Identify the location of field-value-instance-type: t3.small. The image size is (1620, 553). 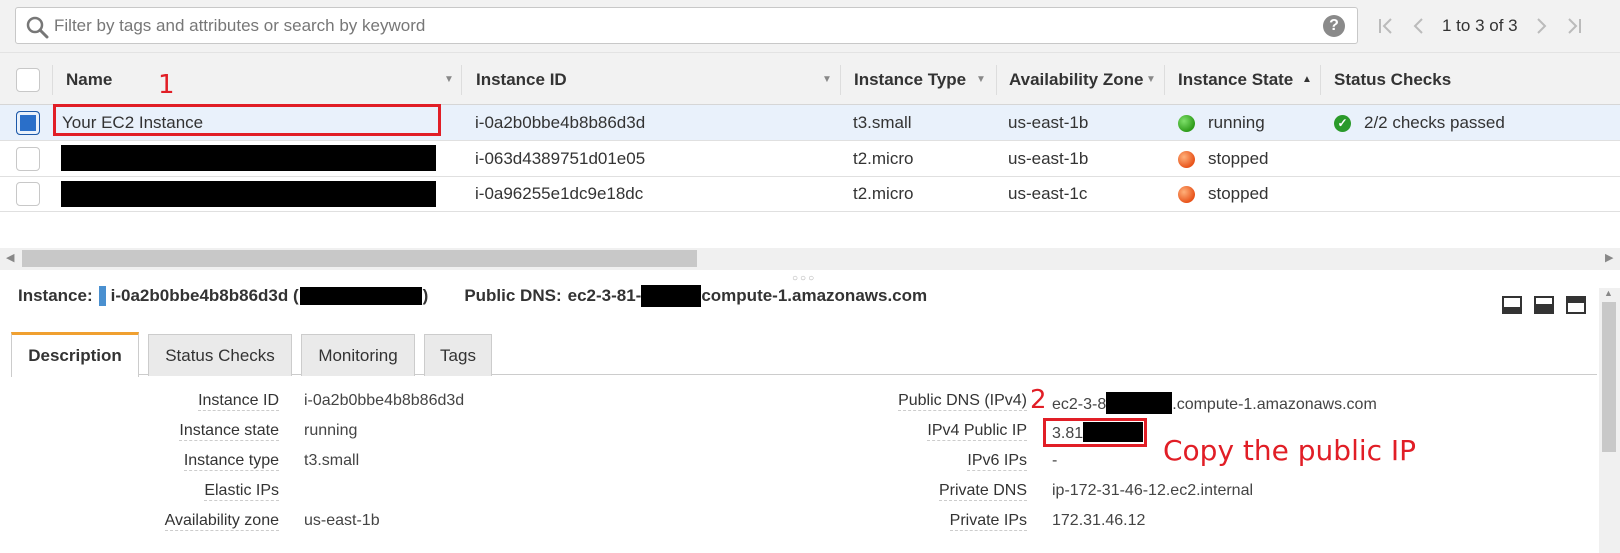
(332, 460).